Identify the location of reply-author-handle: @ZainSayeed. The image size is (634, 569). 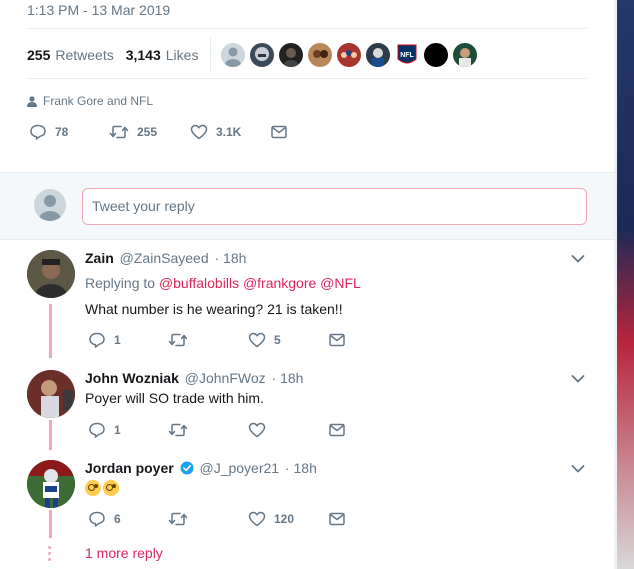
(164, 258).